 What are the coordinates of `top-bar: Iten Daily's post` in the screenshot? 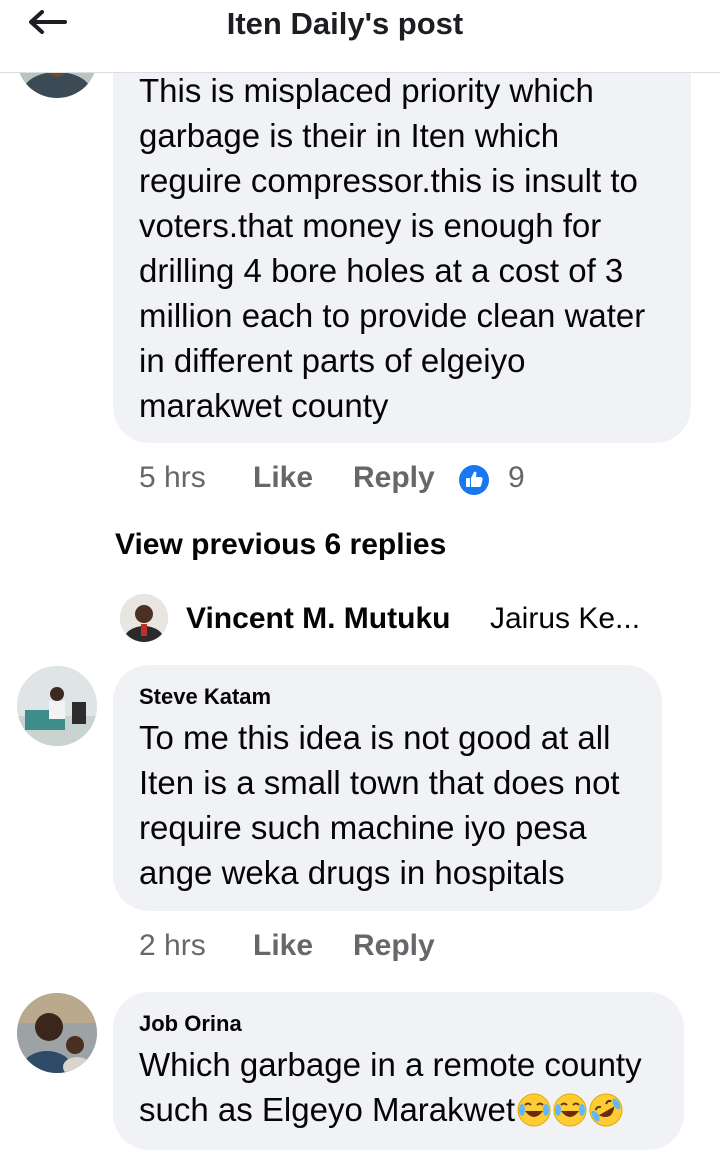 It's located at (360, 36).